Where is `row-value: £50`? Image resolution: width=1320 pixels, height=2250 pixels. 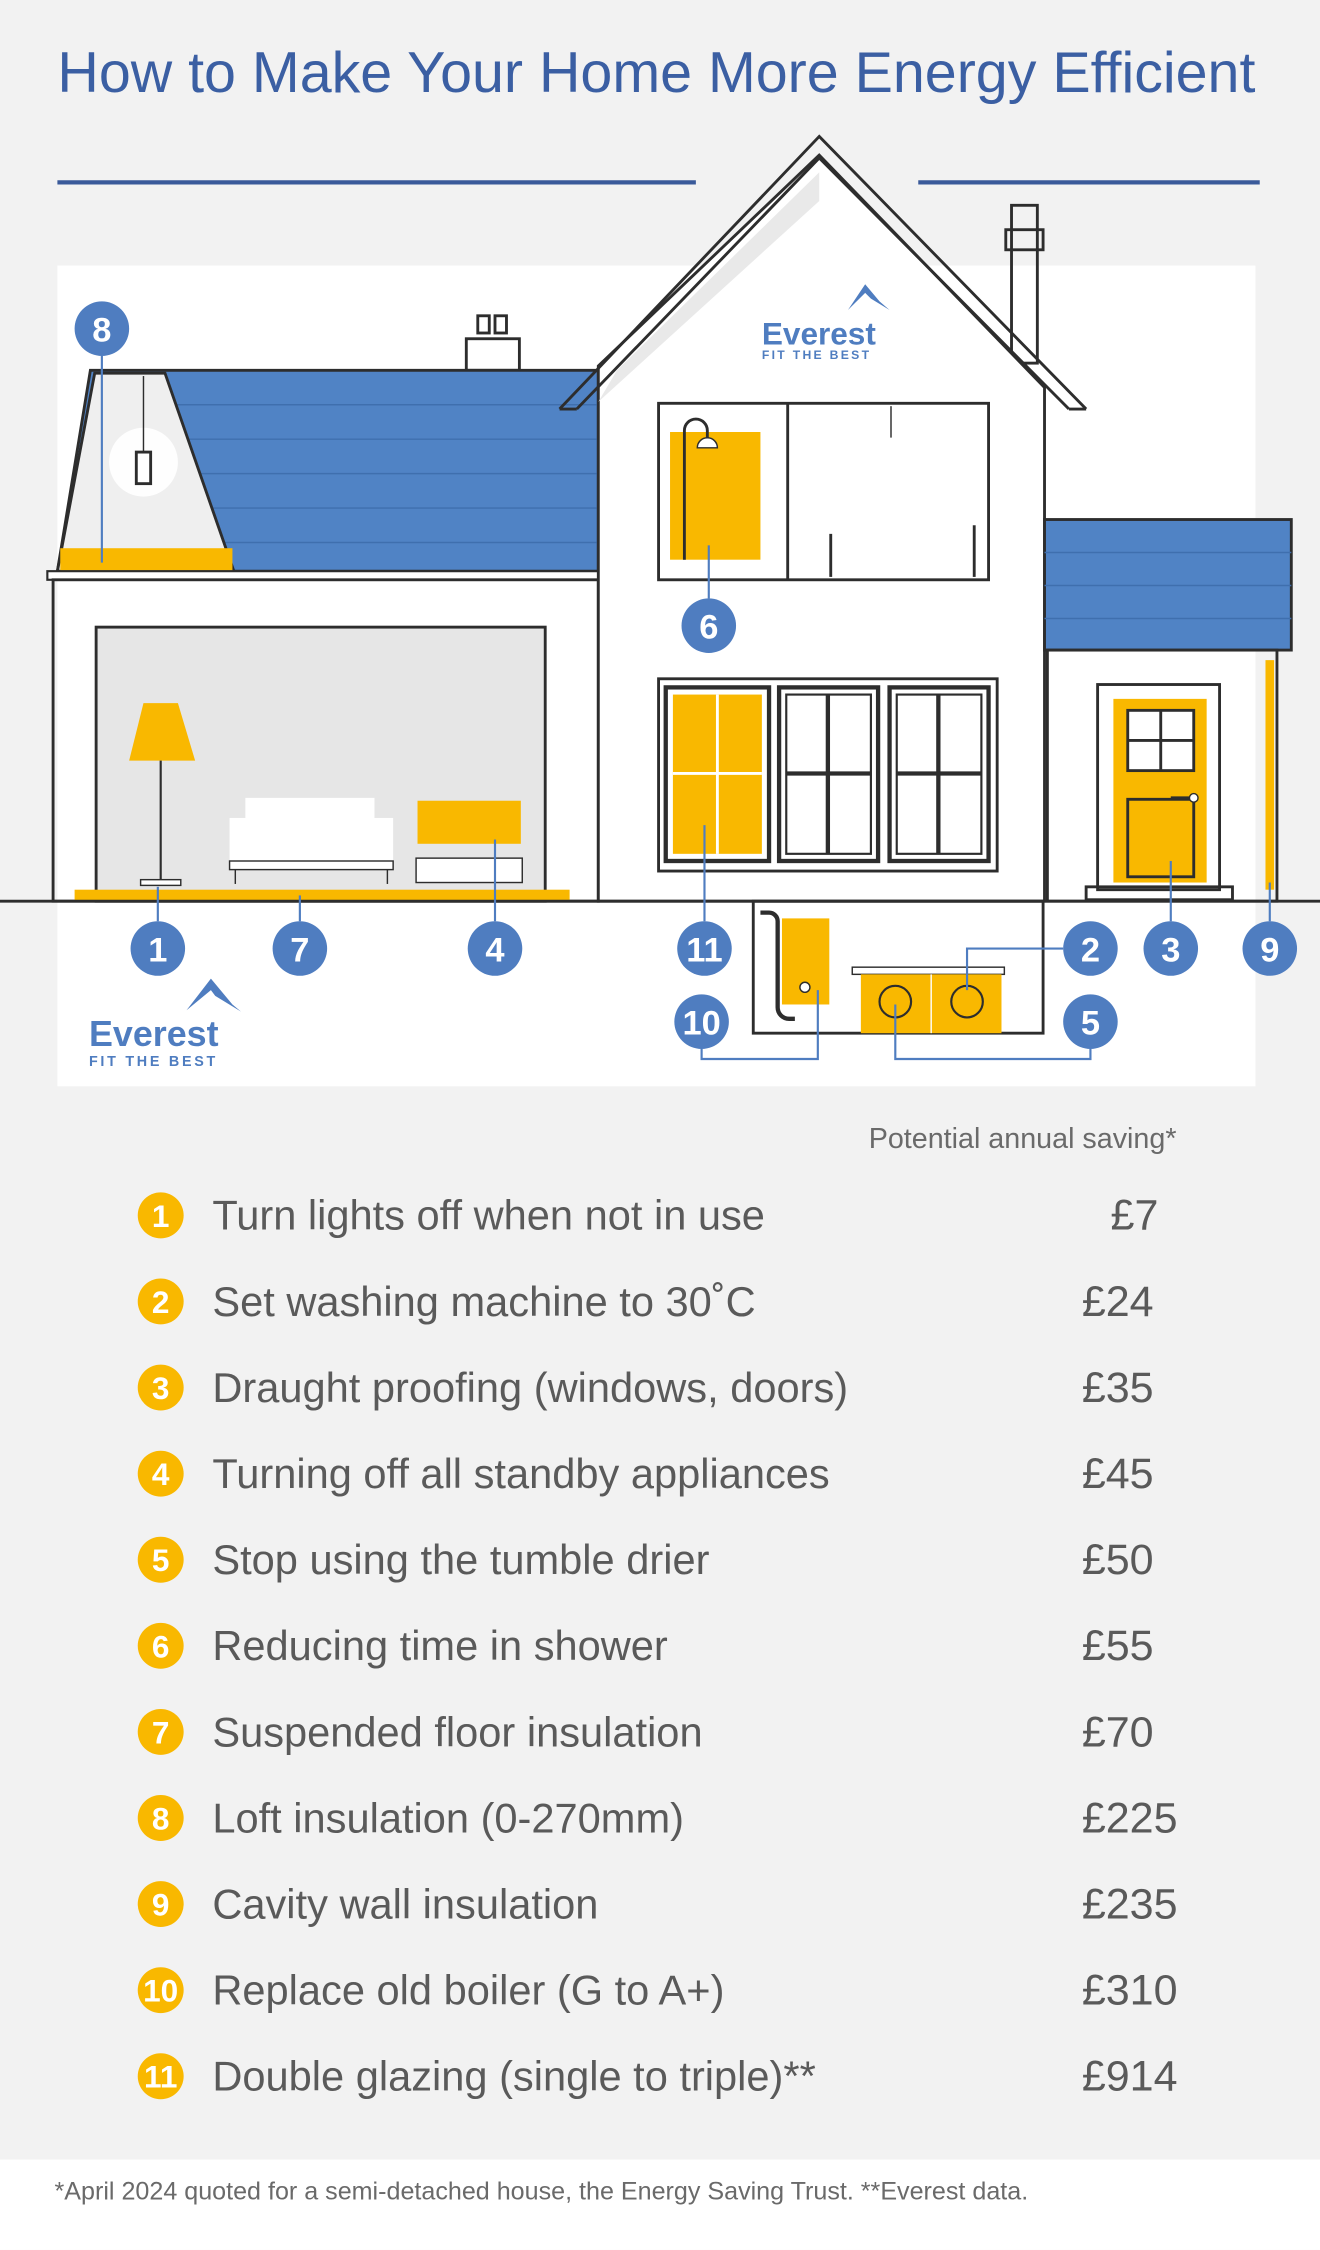 row-value: £50 is located at coordinates (1118, 1560).